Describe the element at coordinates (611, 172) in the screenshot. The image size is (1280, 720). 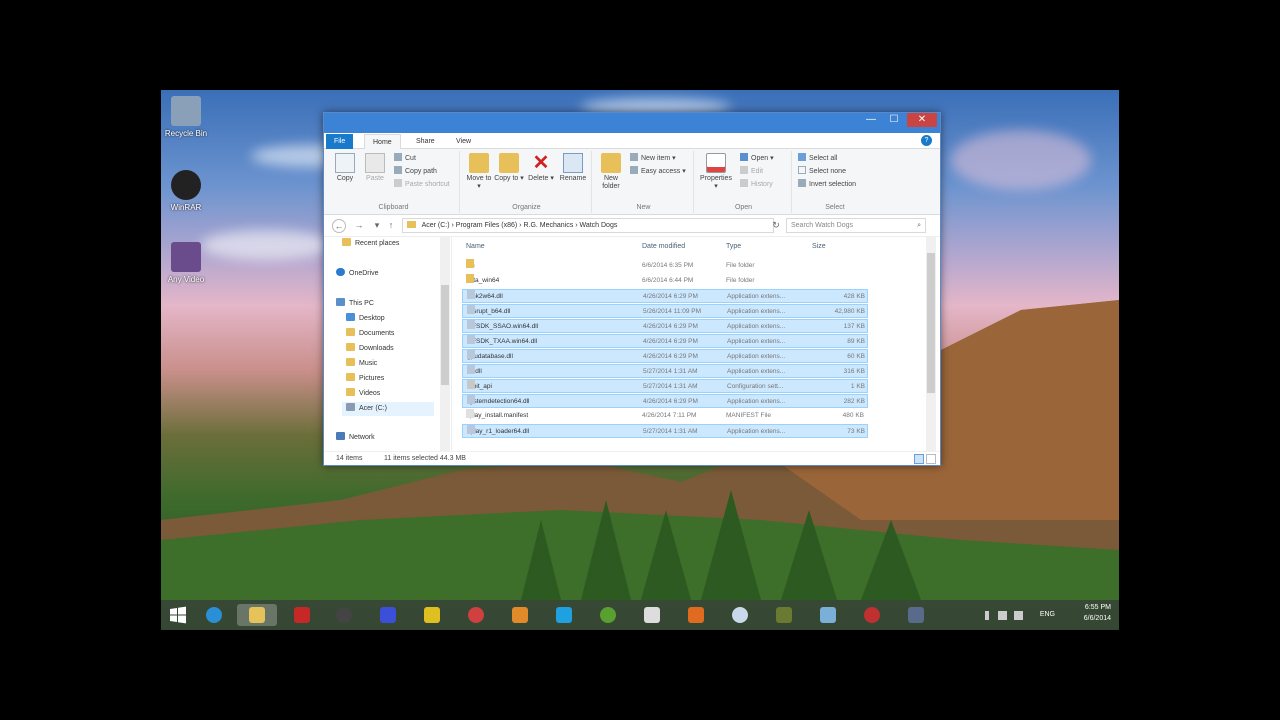
I see `new-folder-button: New folder` at that location.